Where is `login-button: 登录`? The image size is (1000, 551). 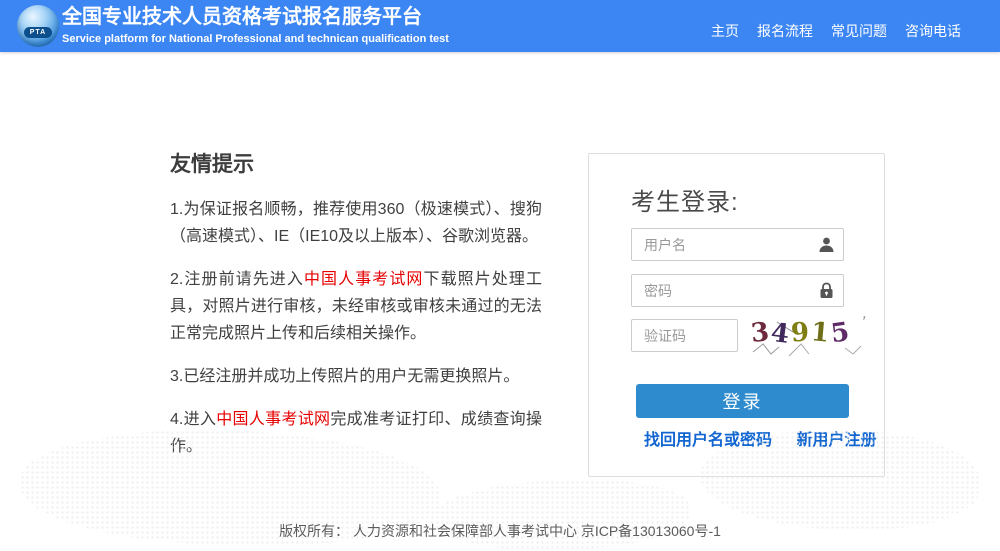
login-button: 登录 is located at coordinates (742, 401).